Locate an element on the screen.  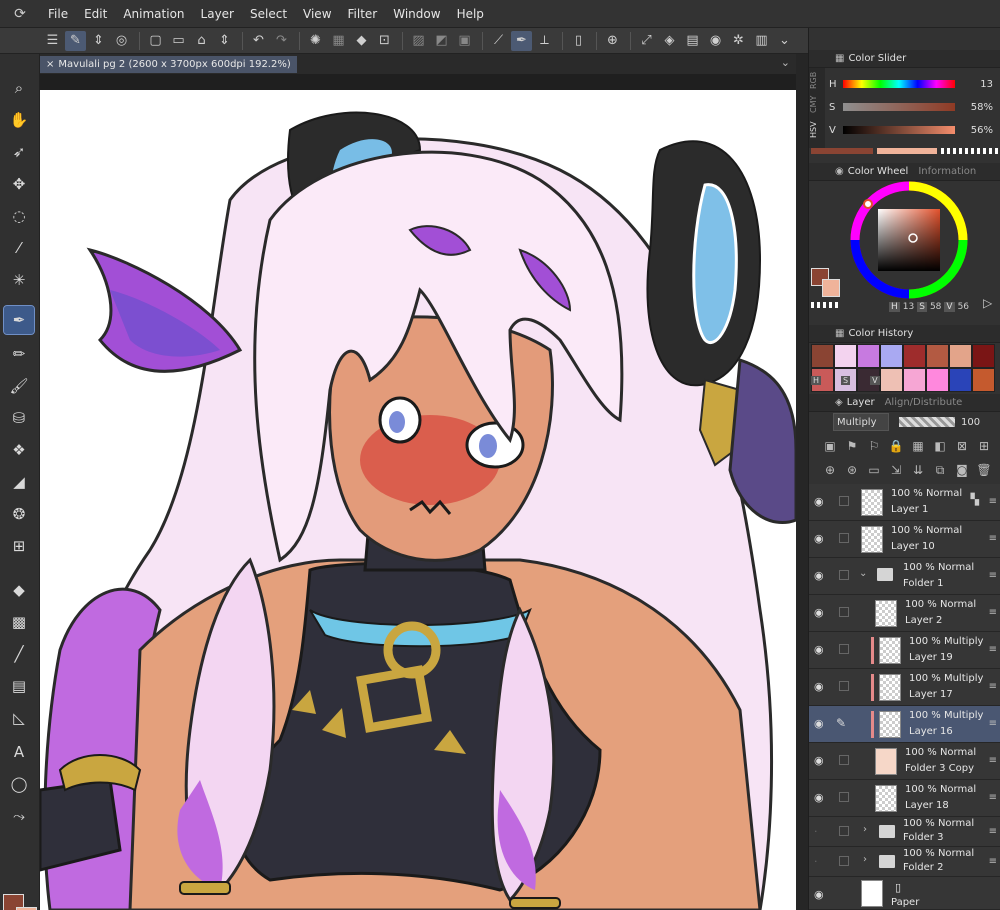
record-icon: ◉ is located at coordinates (715, 41).